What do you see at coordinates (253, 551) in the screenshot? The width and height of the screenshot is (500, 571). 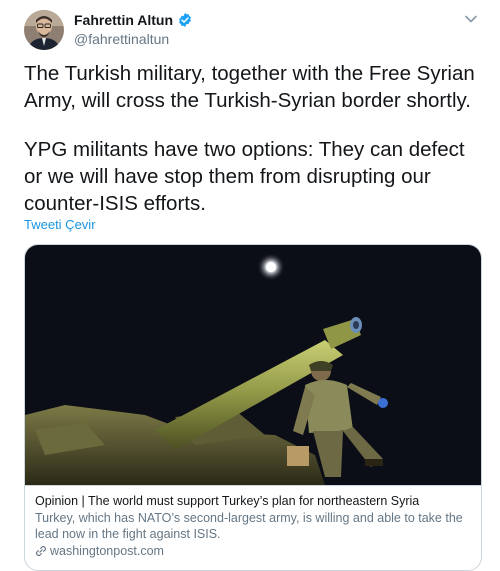 I see `card-domain: washingtonpost.com` at bounding box center [253, 551].